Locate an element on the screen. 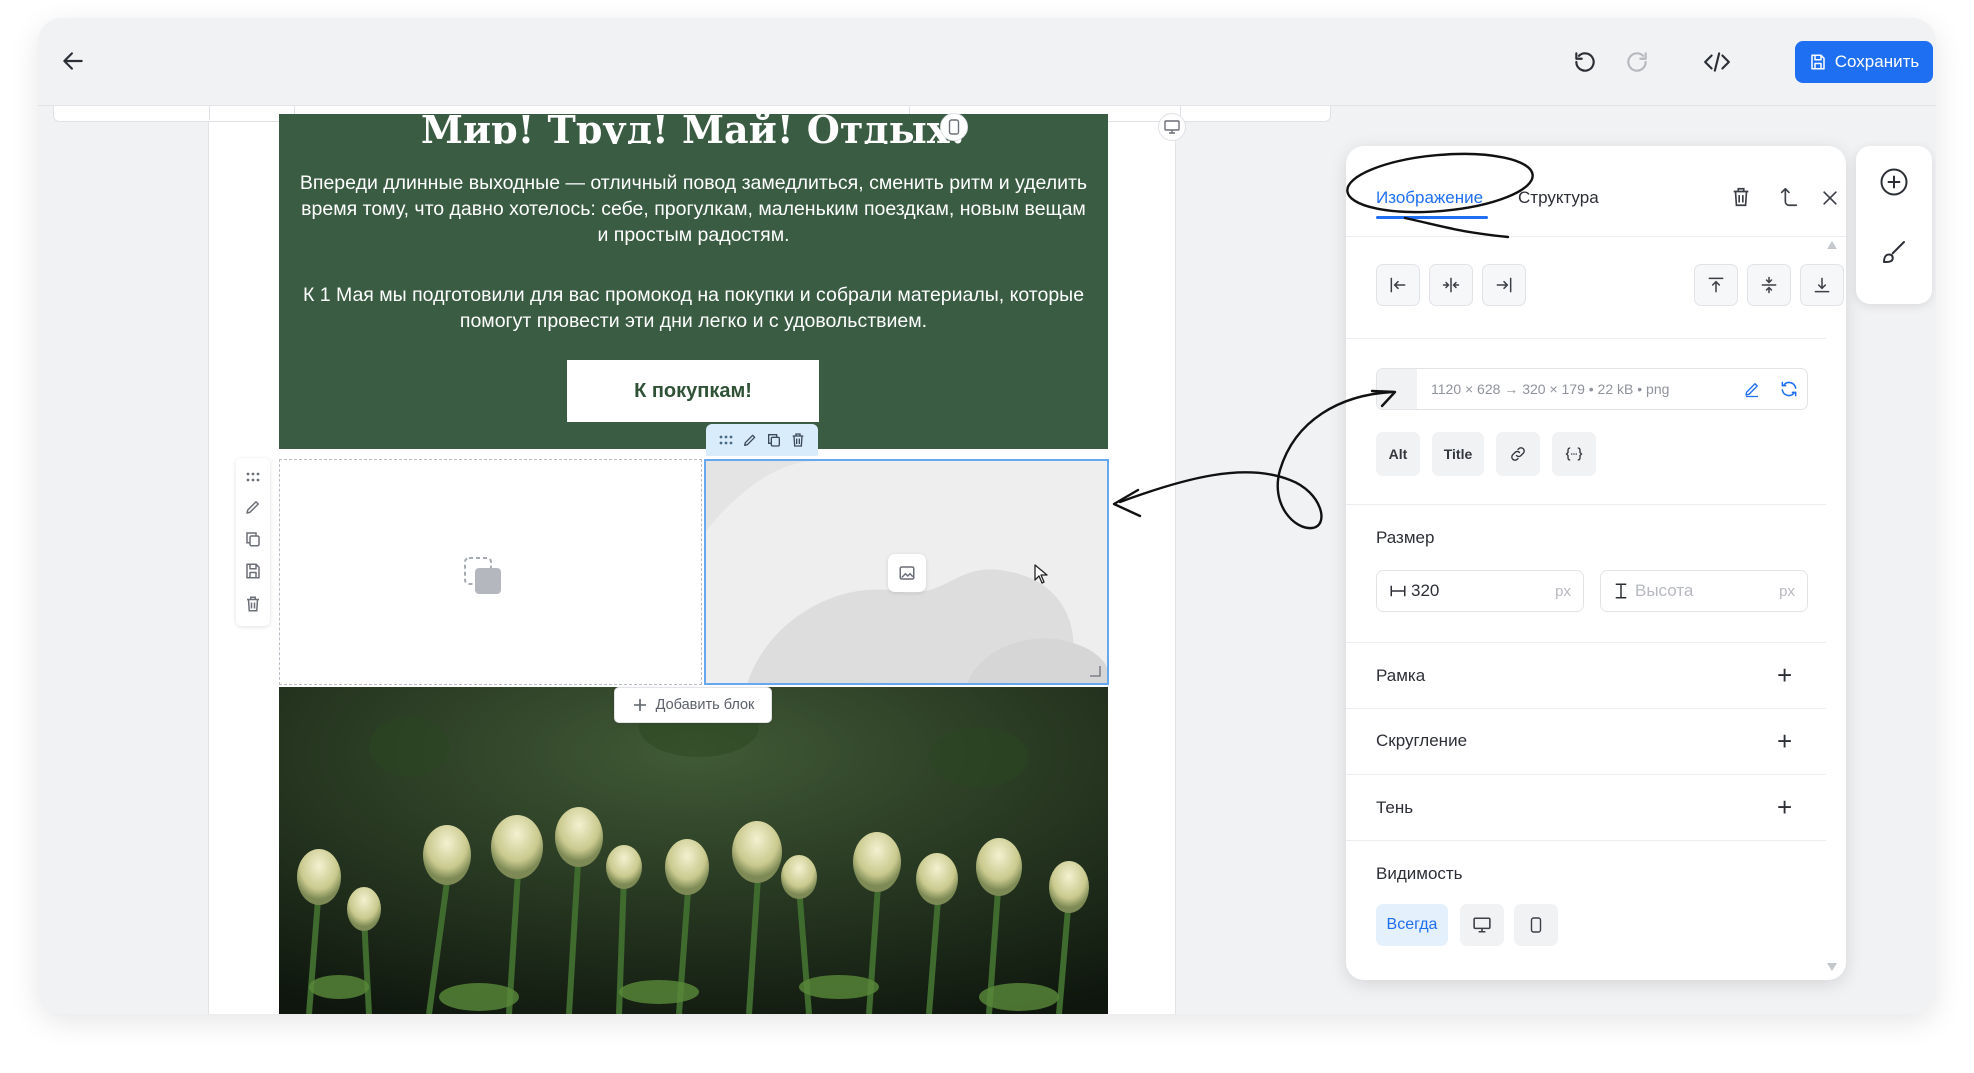  align-right-icon is located at coordinates (1504, 285).